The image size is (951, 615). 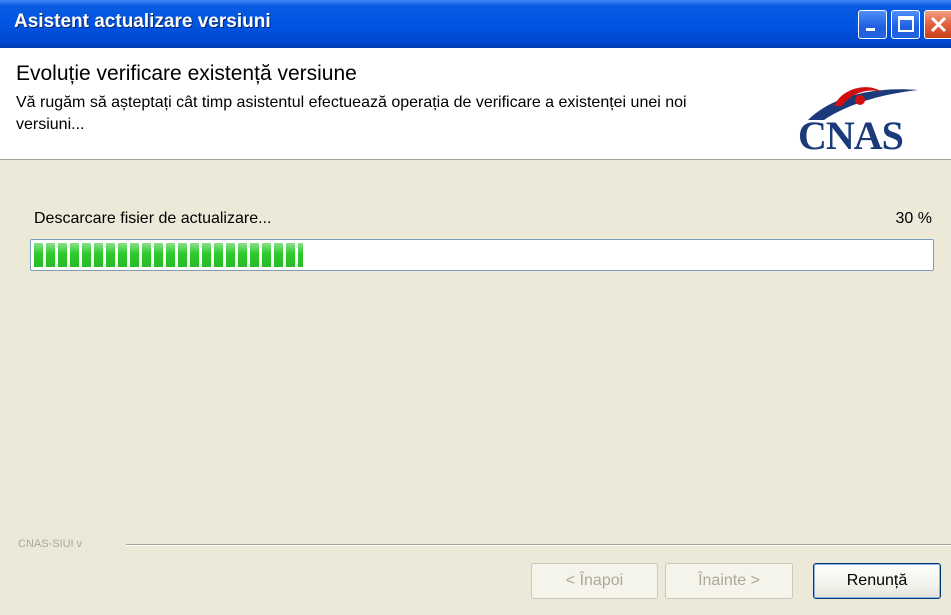 I want to click on progress-bar-fill, so click(x=168, y=255).